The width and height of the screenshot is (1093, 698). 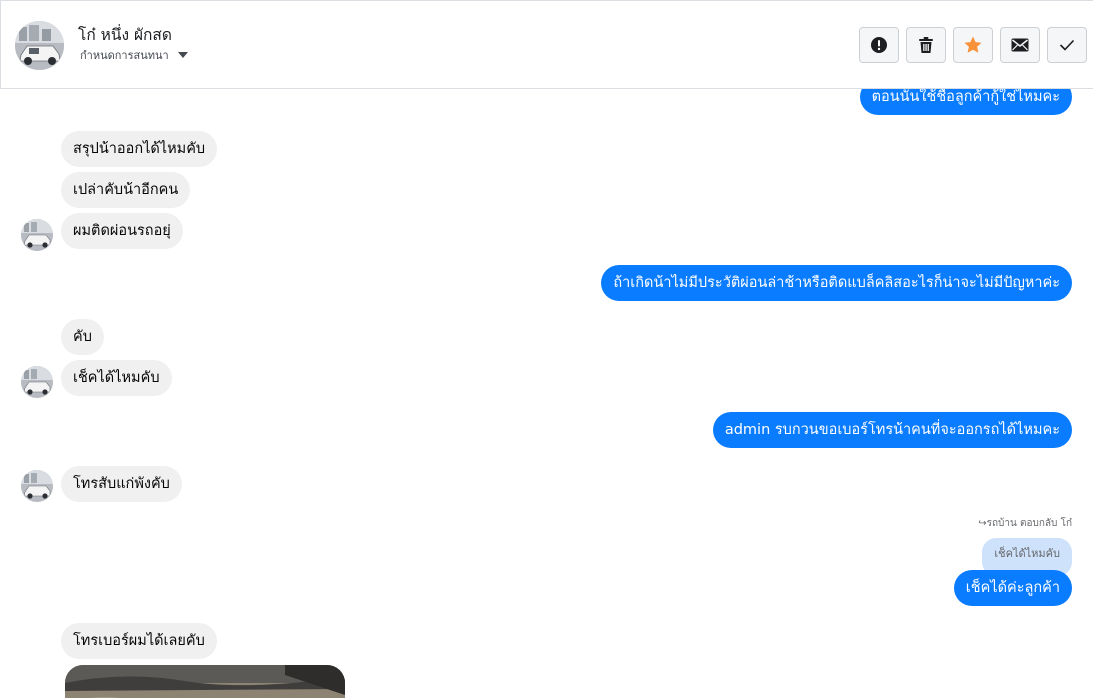 I want to click on conversation-settings-label: กำหนดการสนทนา, so click(x=124, y=55).